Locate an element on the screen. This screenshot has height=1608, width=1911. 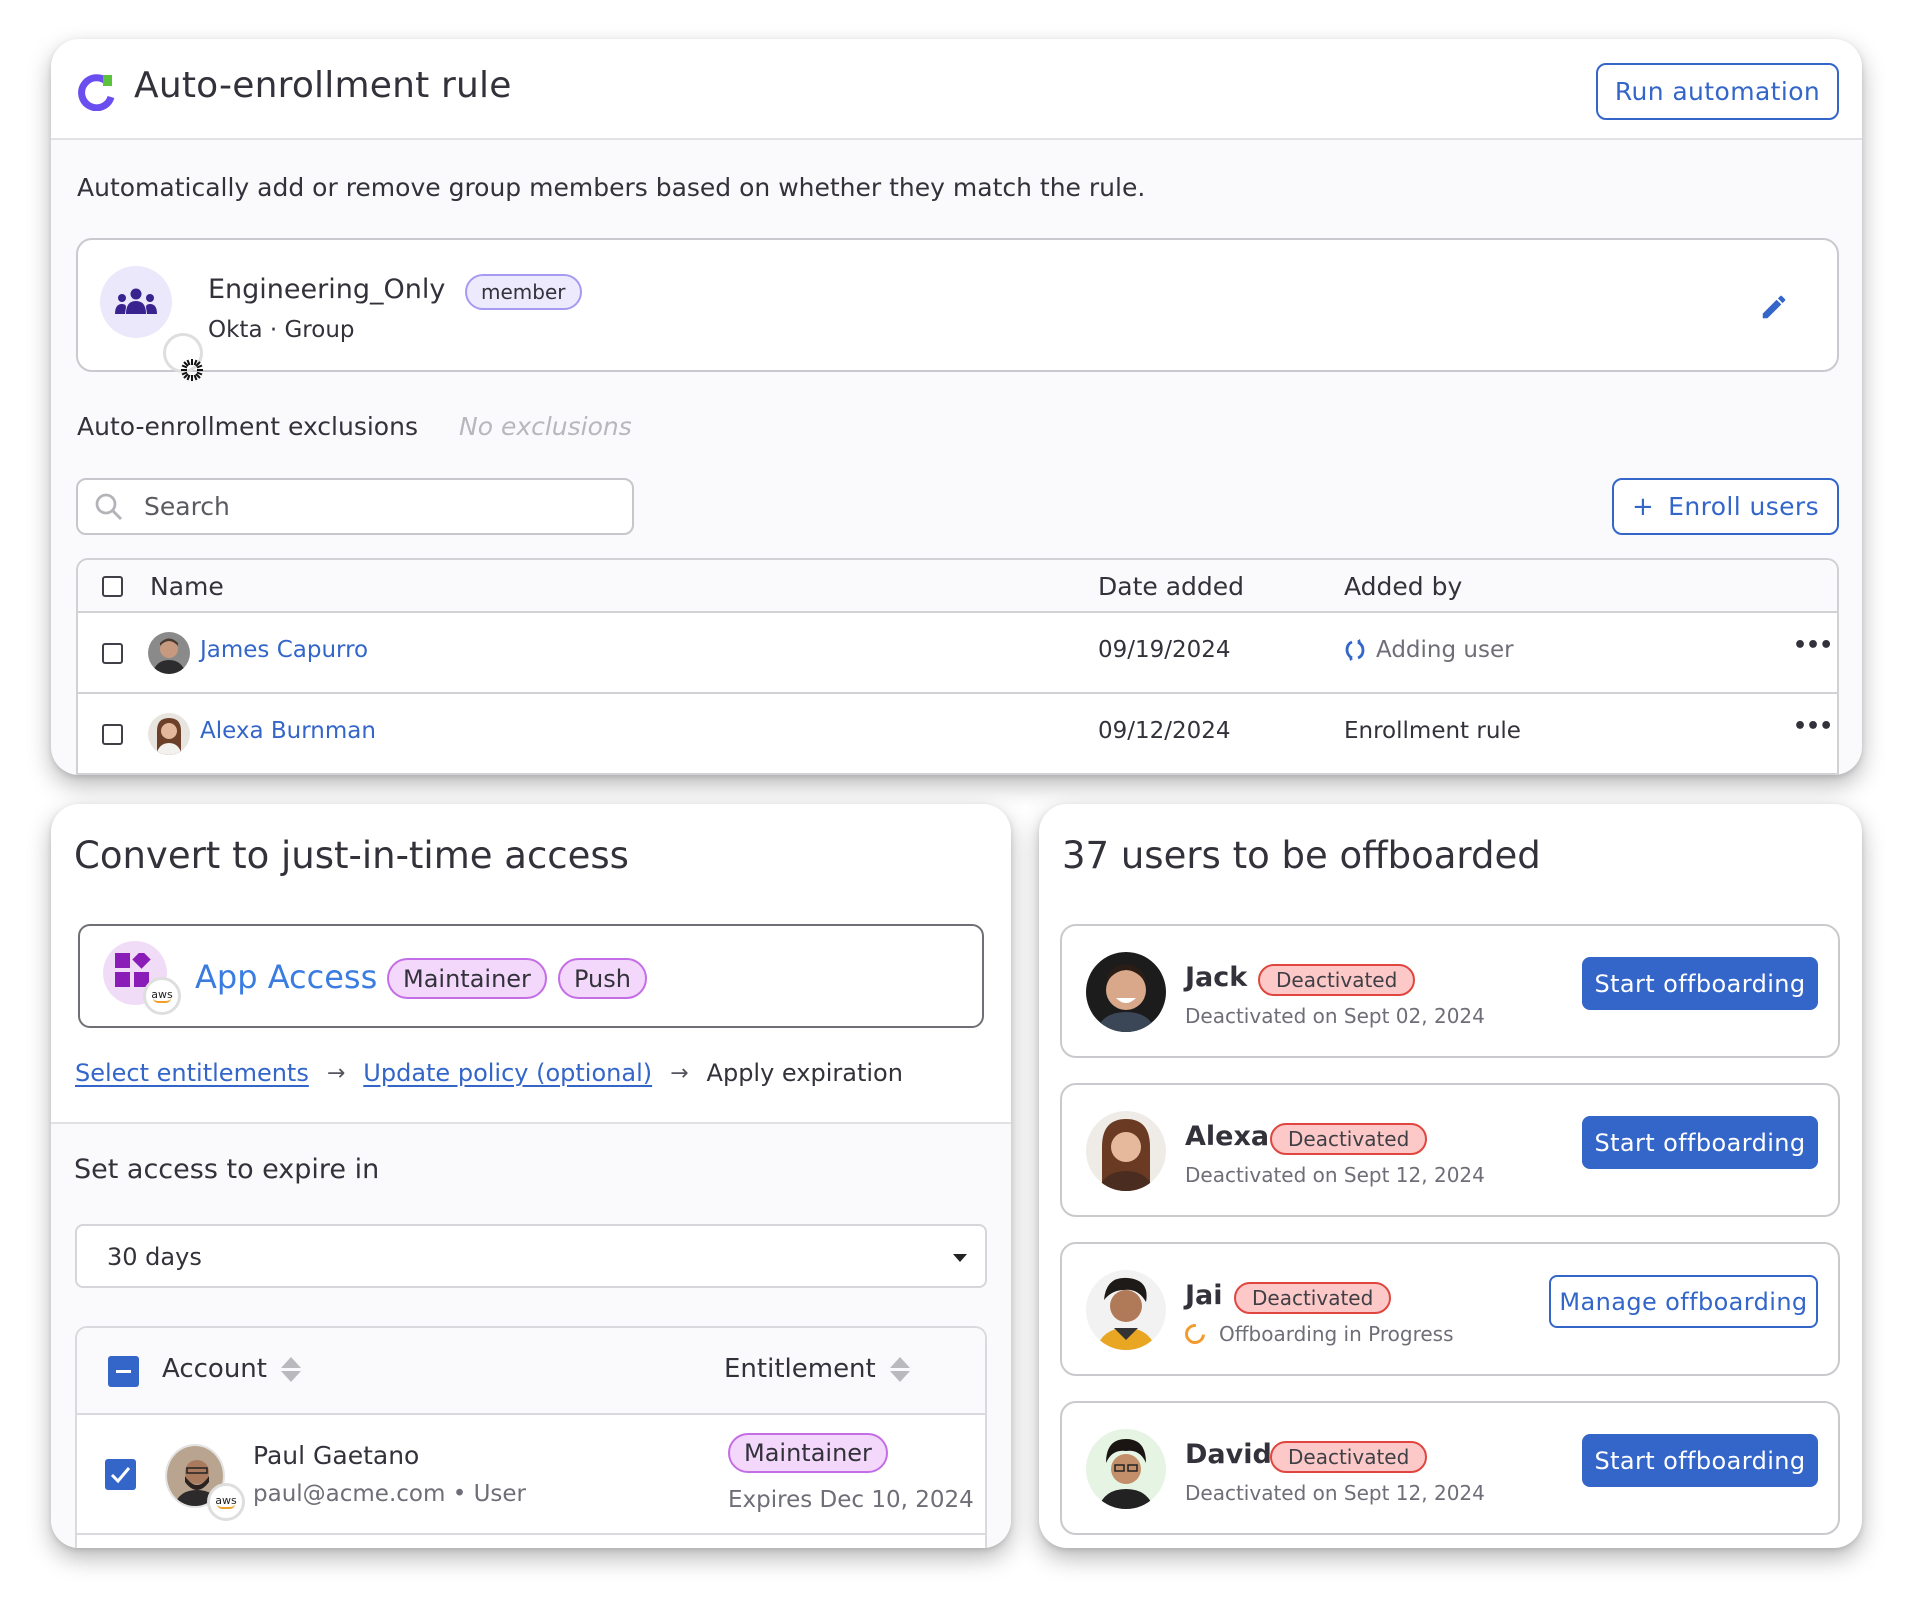
member-badge: member is located at coordinates (523, 292).